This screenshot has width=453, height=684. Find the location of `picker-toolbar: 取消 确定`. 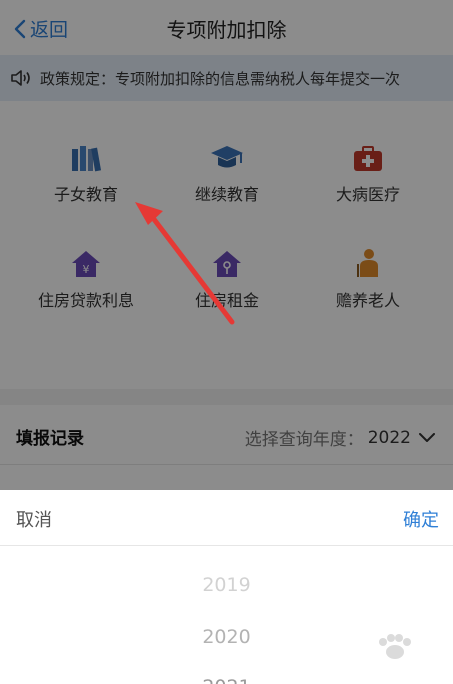

picker-toolbar: 取消 确定 is located at coordinates (226, 518).